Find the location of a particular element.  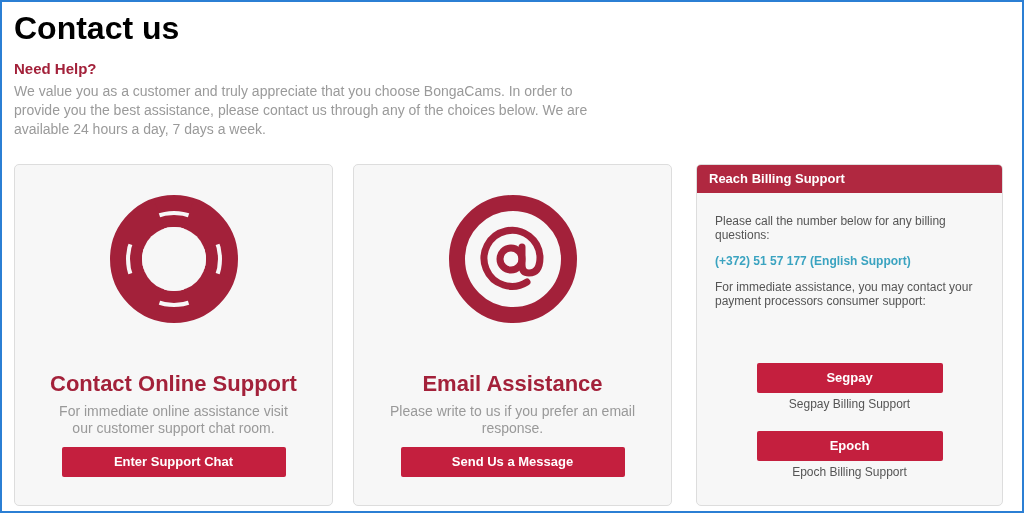

billing-header: Reach Billing Support is located at coordinates (849, 179).